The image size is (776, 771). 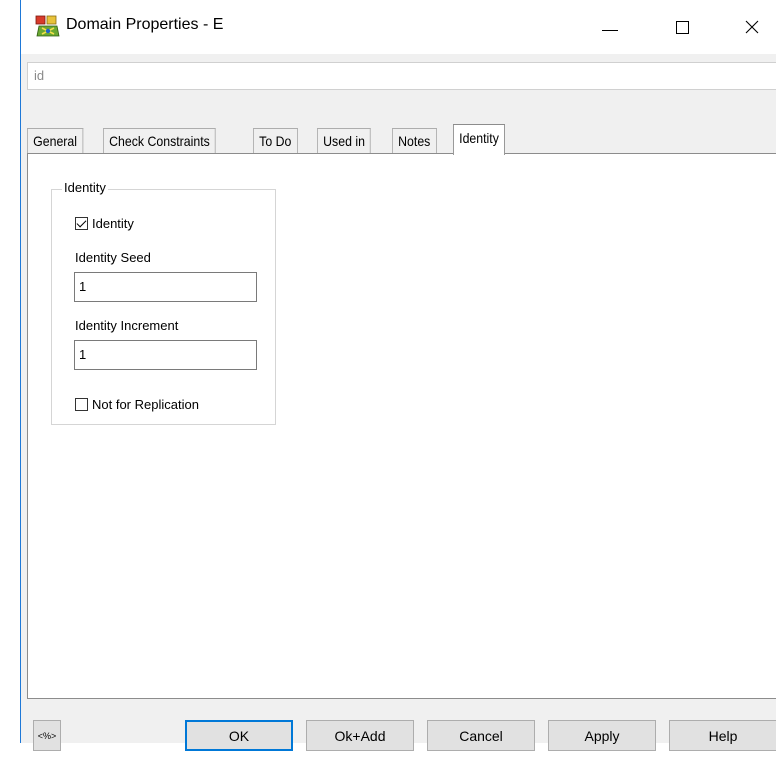 What do you see at coordinates (39, 75) in the screenshot?
I see `name-combo-value: id` at bounding box center [39, 75].